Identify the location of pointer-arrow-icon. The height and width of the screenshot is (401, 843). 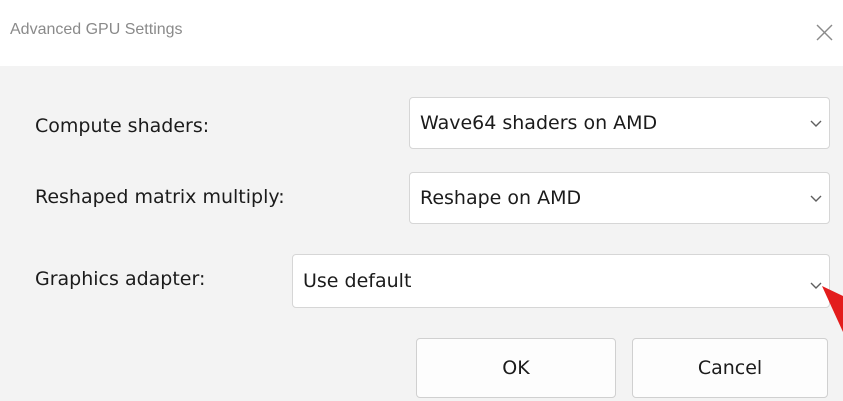
(832, 309).